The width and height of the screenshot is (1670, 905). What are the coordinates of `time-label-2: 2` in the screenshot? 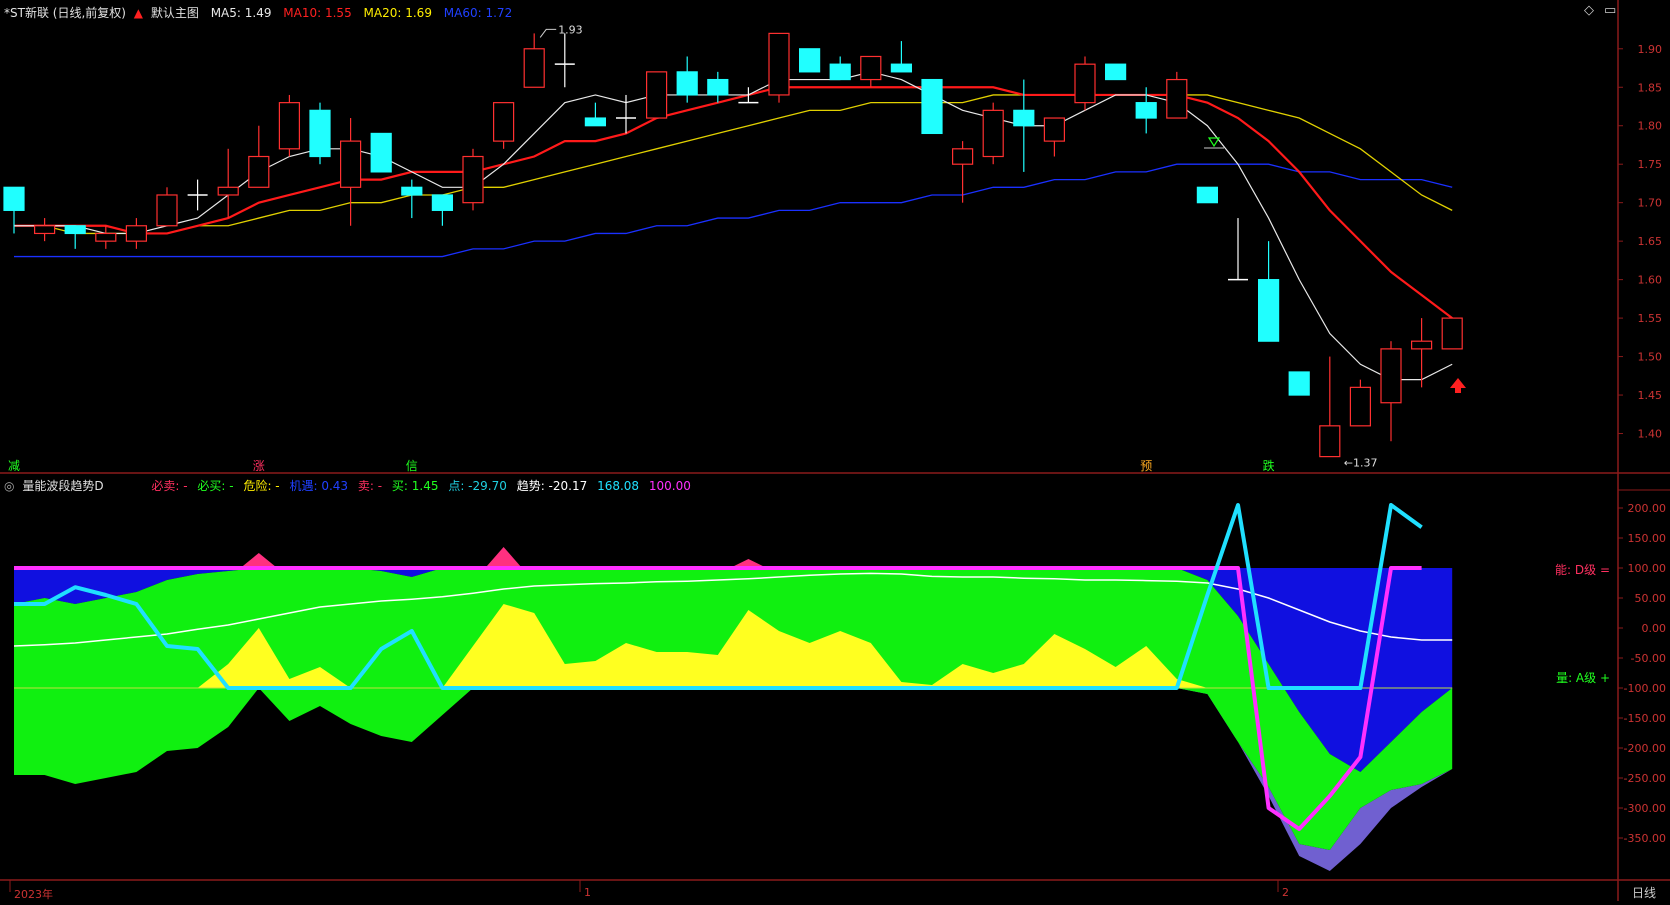 It's located at (1285, 892).